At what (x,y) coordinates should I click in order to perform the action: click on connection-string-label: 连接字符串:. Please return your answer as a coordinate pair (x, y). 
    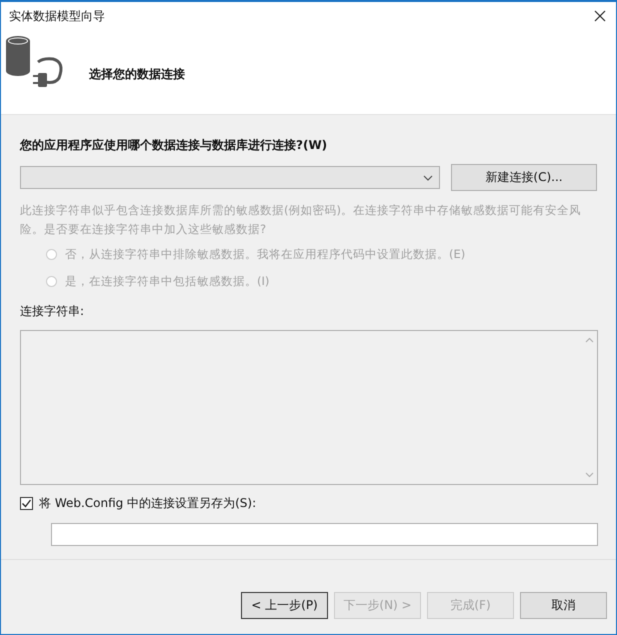
    Looking at the image, I should click on (53, 311).